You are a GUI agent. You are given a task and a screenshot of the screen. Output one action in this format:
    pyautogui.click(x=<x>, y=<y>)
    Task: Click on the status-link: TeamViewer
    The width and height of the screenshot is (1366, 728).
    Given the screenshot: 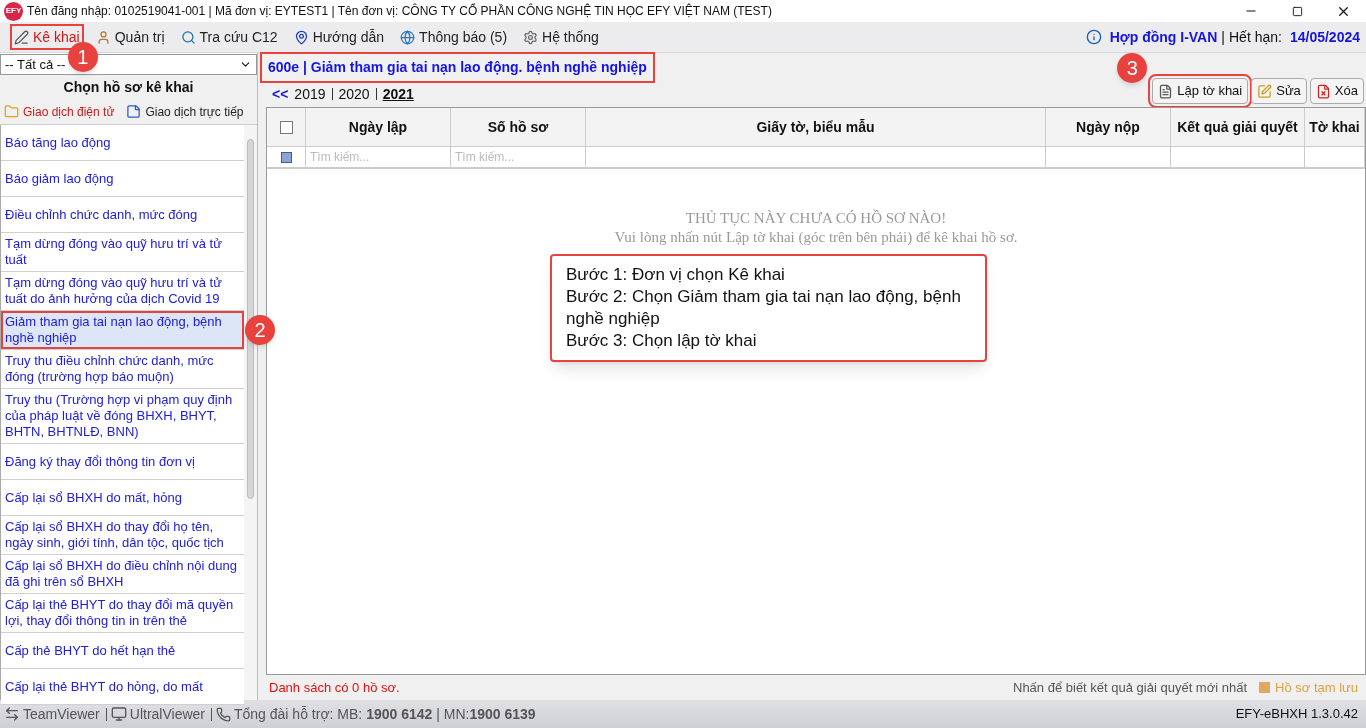 What is the action you would take?
    pyautogui.click(x=61, y=714)
    